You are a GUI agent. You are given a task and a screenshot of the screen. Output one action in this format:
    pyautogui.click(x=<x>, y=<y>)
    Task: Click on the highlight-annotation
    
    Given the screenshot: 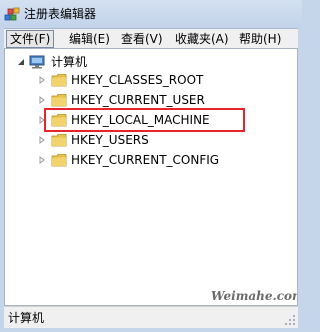 What is the action you would take?
    pyautogui.click(x=144, y=120)
    